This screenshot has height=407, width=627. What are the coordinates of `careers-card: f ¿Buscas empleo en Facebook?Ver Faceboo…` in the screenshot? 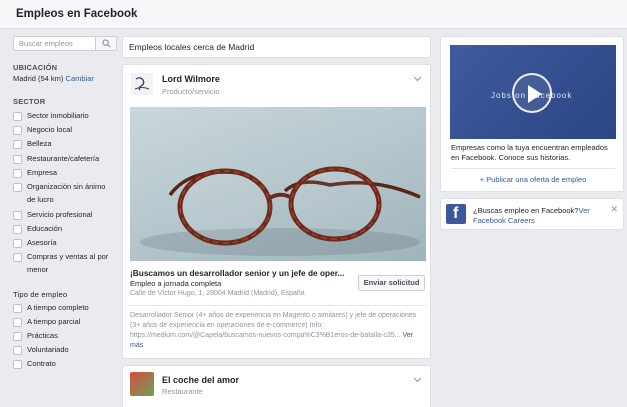 It's located at (532, 214).